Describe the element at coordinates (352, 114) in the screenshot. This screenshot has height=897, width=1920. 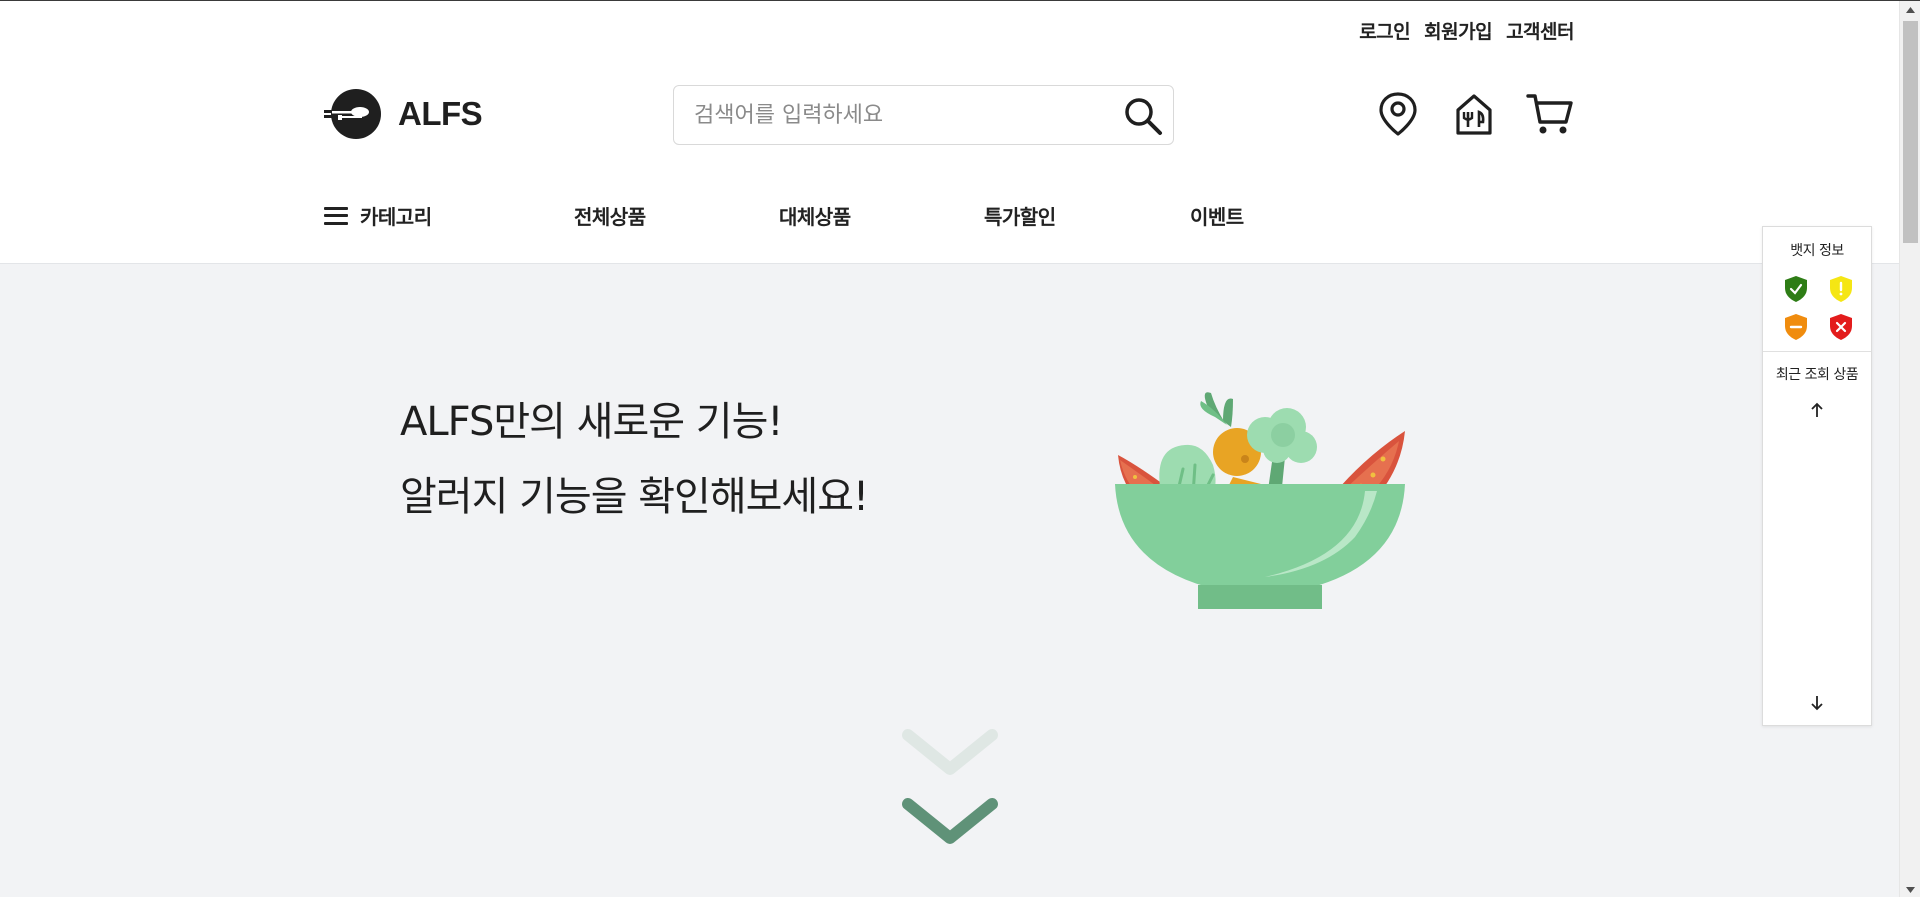
I see `logo-icon` at that location.